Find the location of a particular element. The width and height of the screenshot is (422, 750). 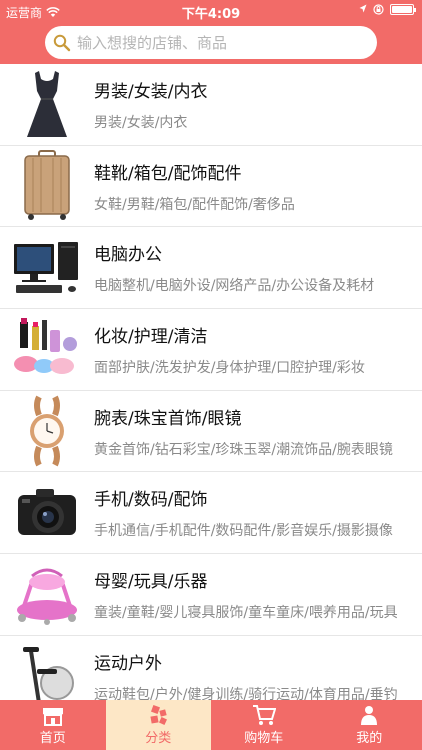

header-bar: 运营商 下午4:09 is located at coordinates (211, 32).